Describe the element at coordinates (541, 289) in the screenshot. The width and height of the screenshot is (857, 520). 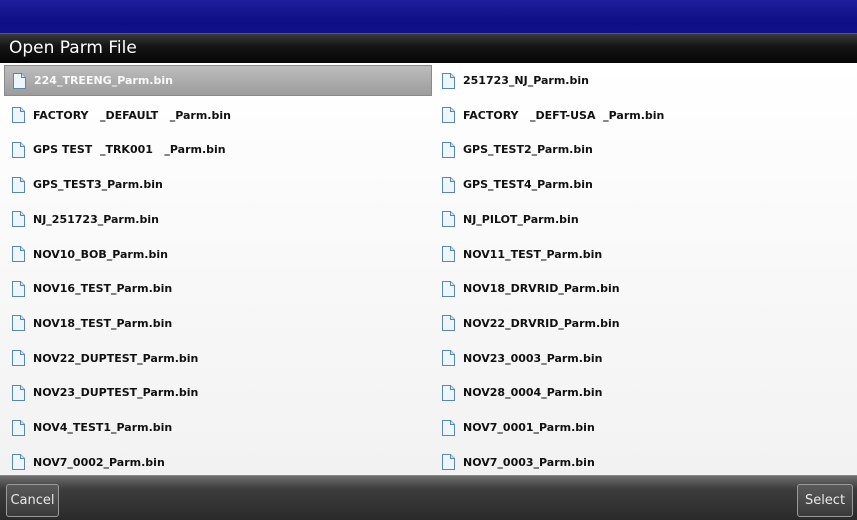
I see `file-name: NOV18_DRVRID_Parm.bin` at that location.